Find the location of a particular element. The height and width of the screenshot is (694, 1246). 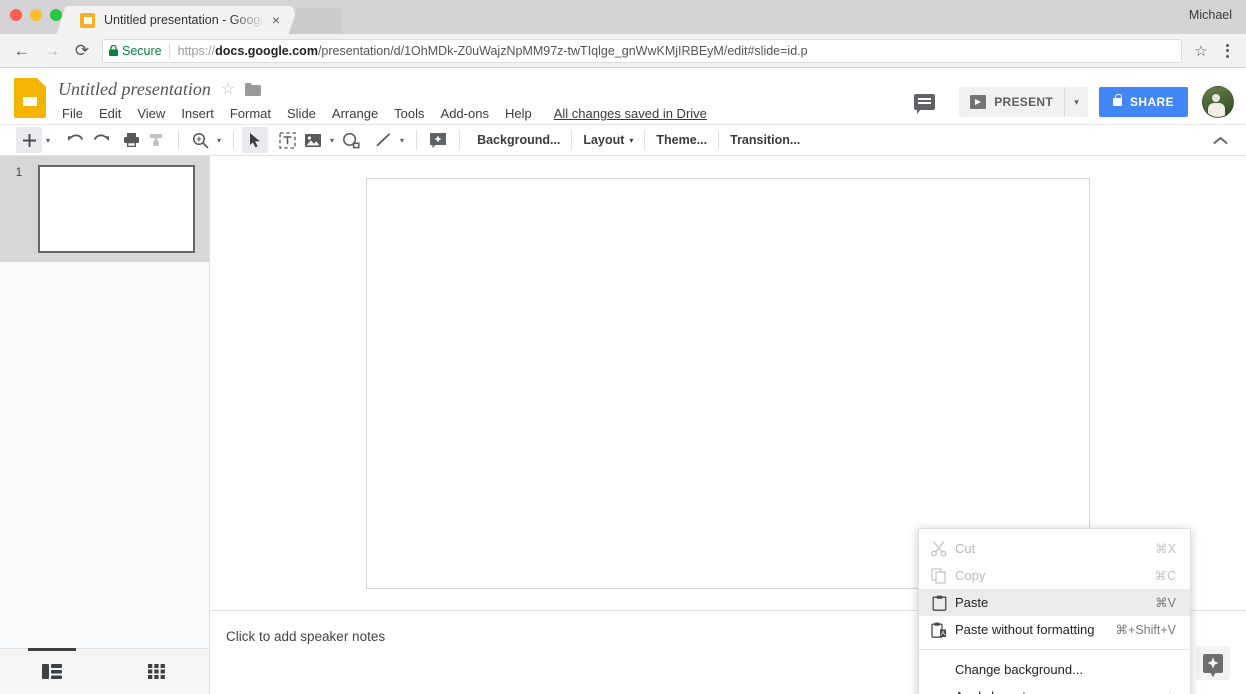

browser-tab: Untitled presentation - Google × is located at coordinates (179, 20).